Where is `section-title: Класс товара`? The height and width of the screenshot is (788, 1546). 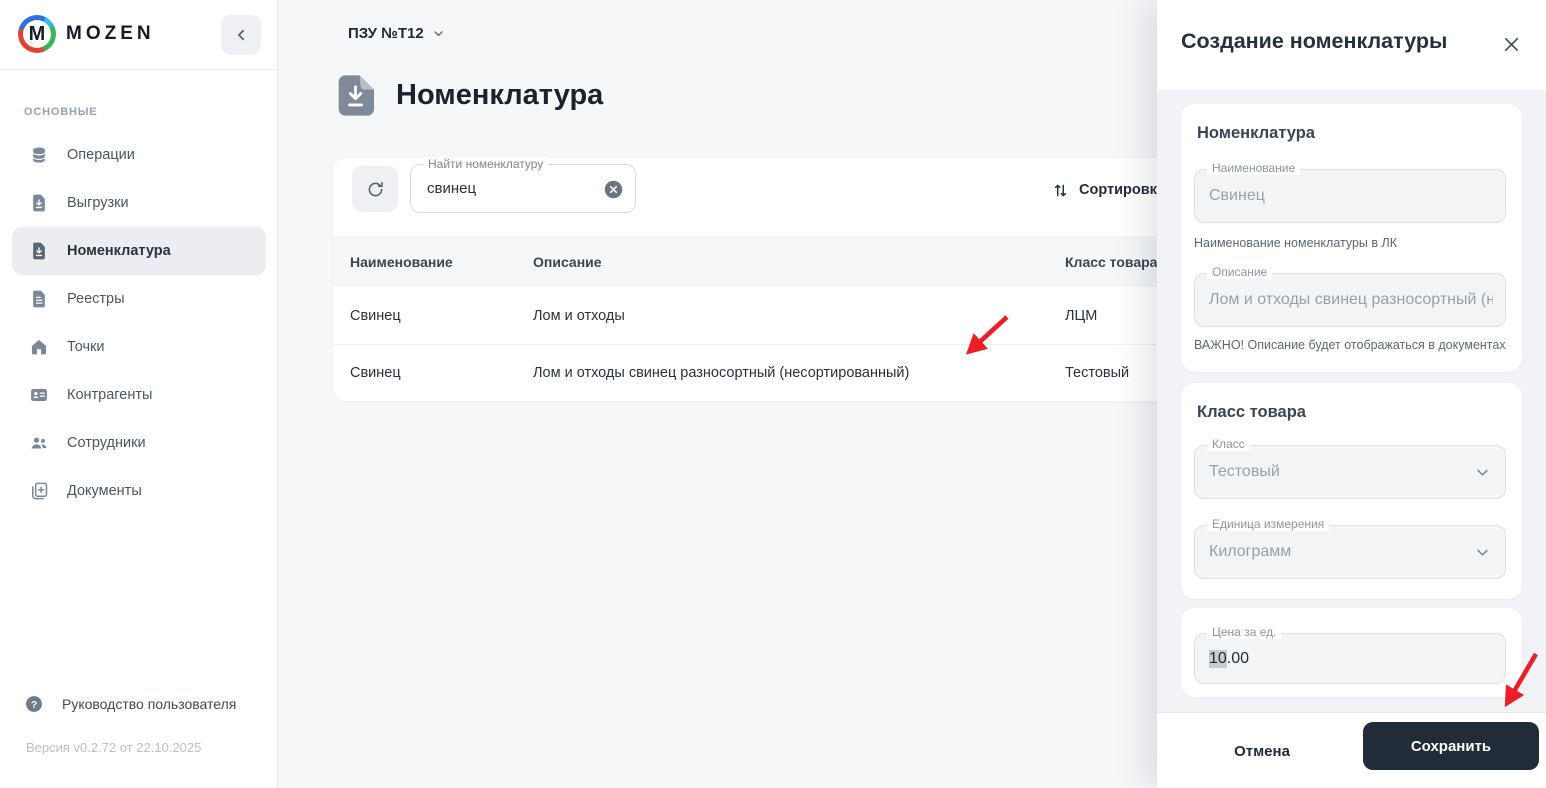 section-title: Класс товара is located at coordinates (1251, 412).